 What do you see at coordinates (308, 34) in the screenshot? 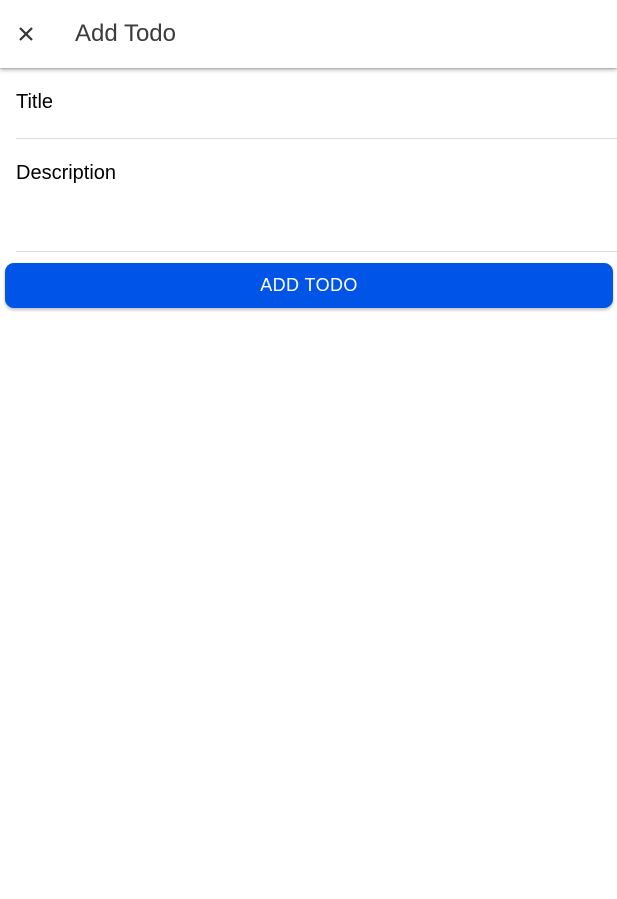
I see `toolbar: Add Todo` at bounding box center [308, 34].